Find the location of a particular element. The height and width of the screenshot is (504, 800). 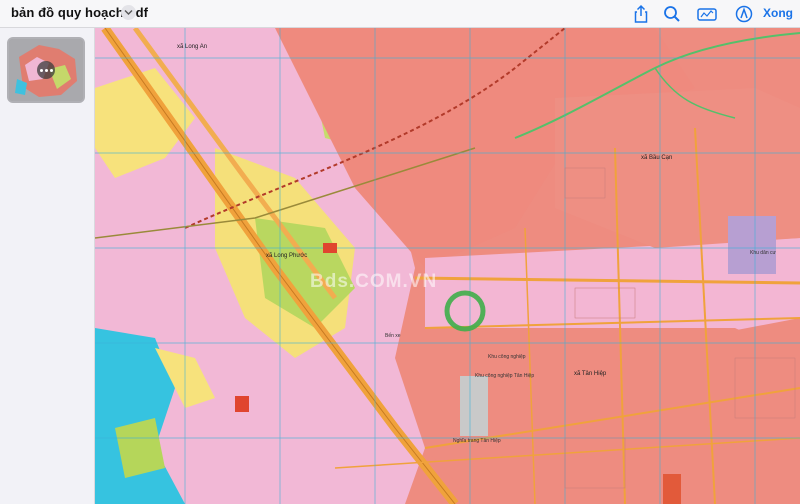

markup-icon is located at coordinates (707, 14).